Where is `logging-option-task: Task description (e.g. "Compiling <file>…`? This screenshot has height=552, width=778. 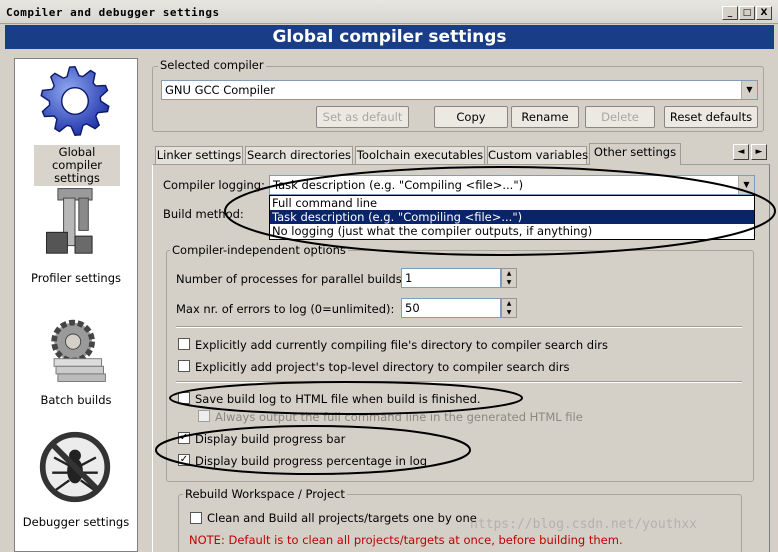 logging-option-task: Task description (e.g. "Compiling <file>… is located at coordinates (512, 217).